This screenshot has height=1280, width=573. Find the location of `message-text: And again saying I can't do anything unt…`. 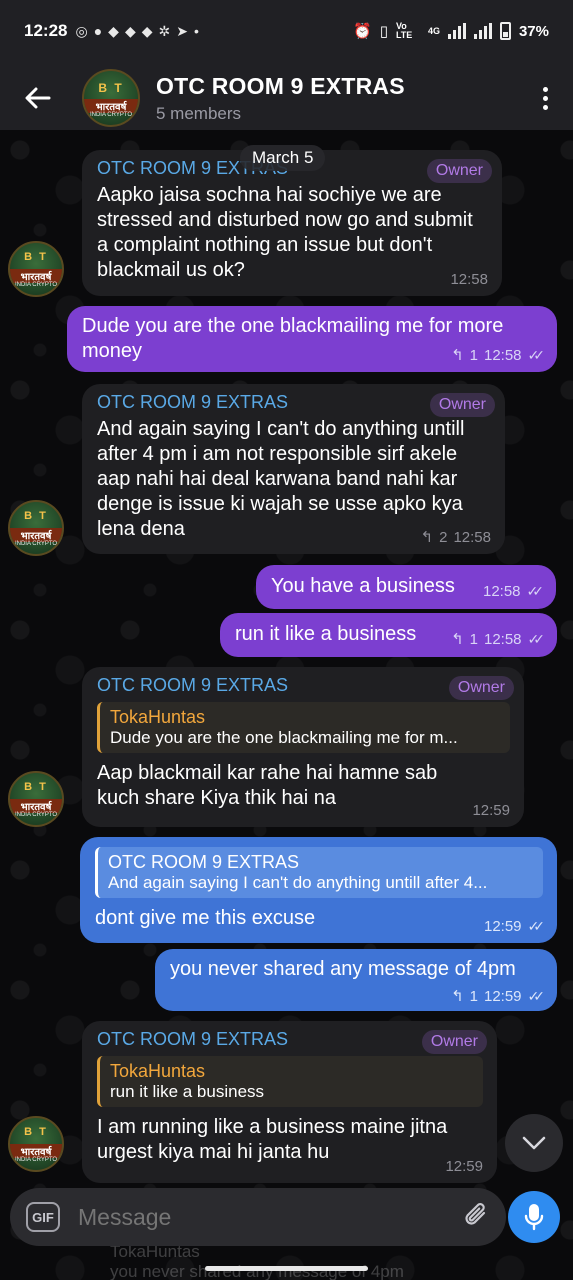

message-text: And again saying I can't do anything unt… is located at coordinates (281, 479).